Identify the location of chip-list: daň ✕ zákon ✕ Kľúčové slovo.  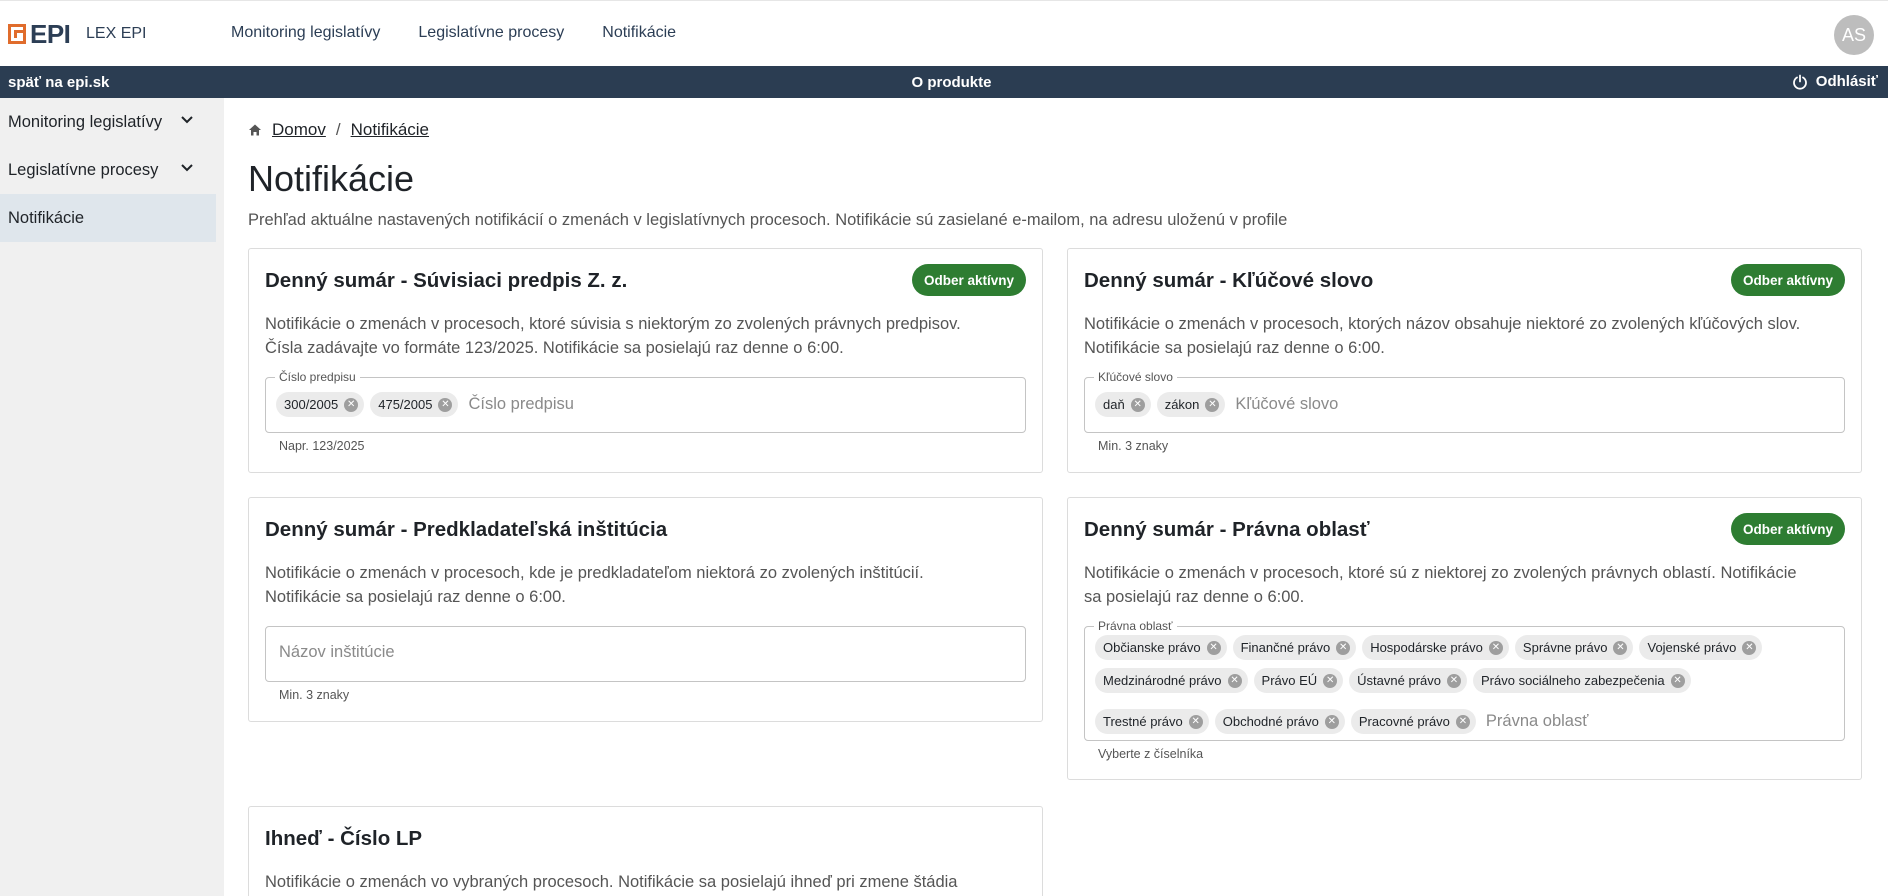
(1464, 404).